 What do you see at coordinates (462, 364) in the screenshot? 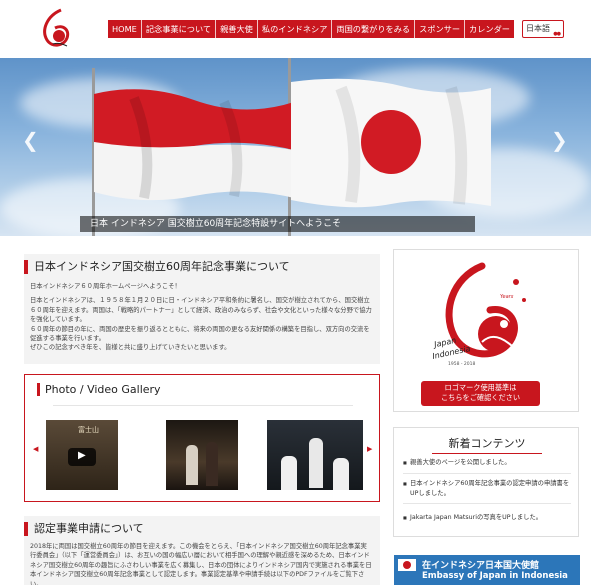
I see `logo-years-range: 1958 - 2018` at bounding box center [462, 364].